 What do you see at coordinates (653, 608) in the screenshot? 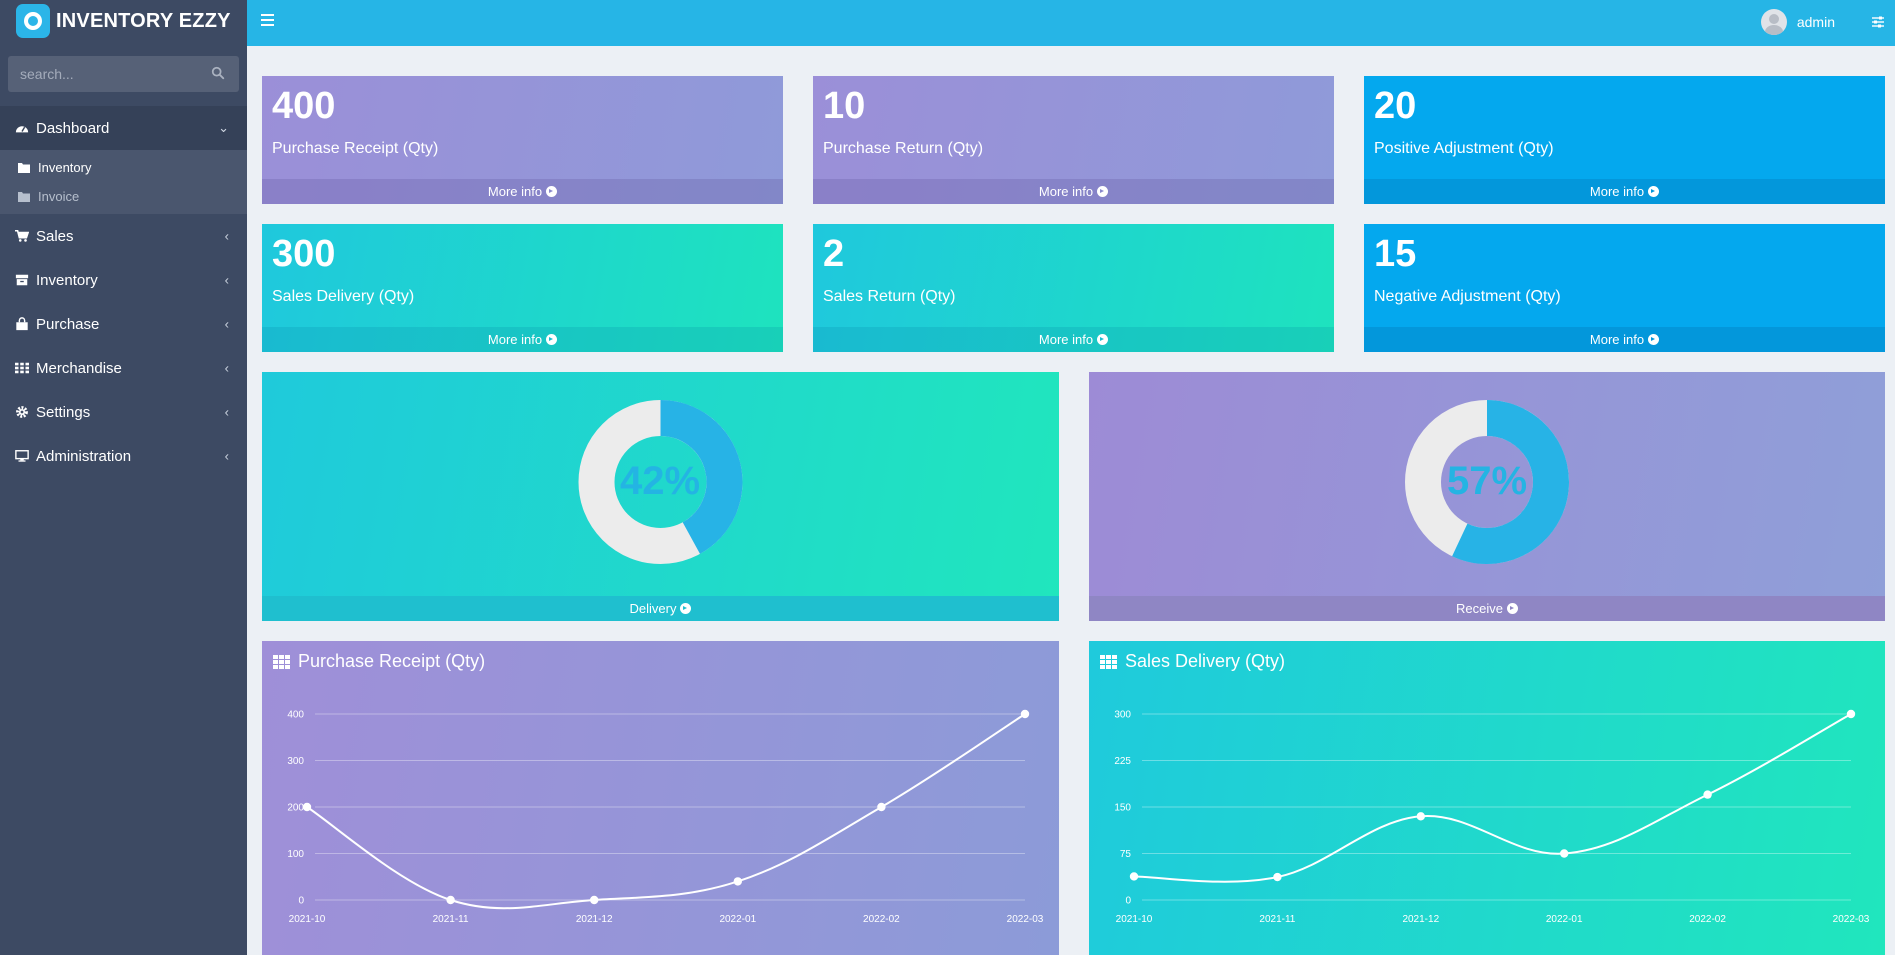
I see `delivery-link-label: Delivery` at bounding box center [653, 608].